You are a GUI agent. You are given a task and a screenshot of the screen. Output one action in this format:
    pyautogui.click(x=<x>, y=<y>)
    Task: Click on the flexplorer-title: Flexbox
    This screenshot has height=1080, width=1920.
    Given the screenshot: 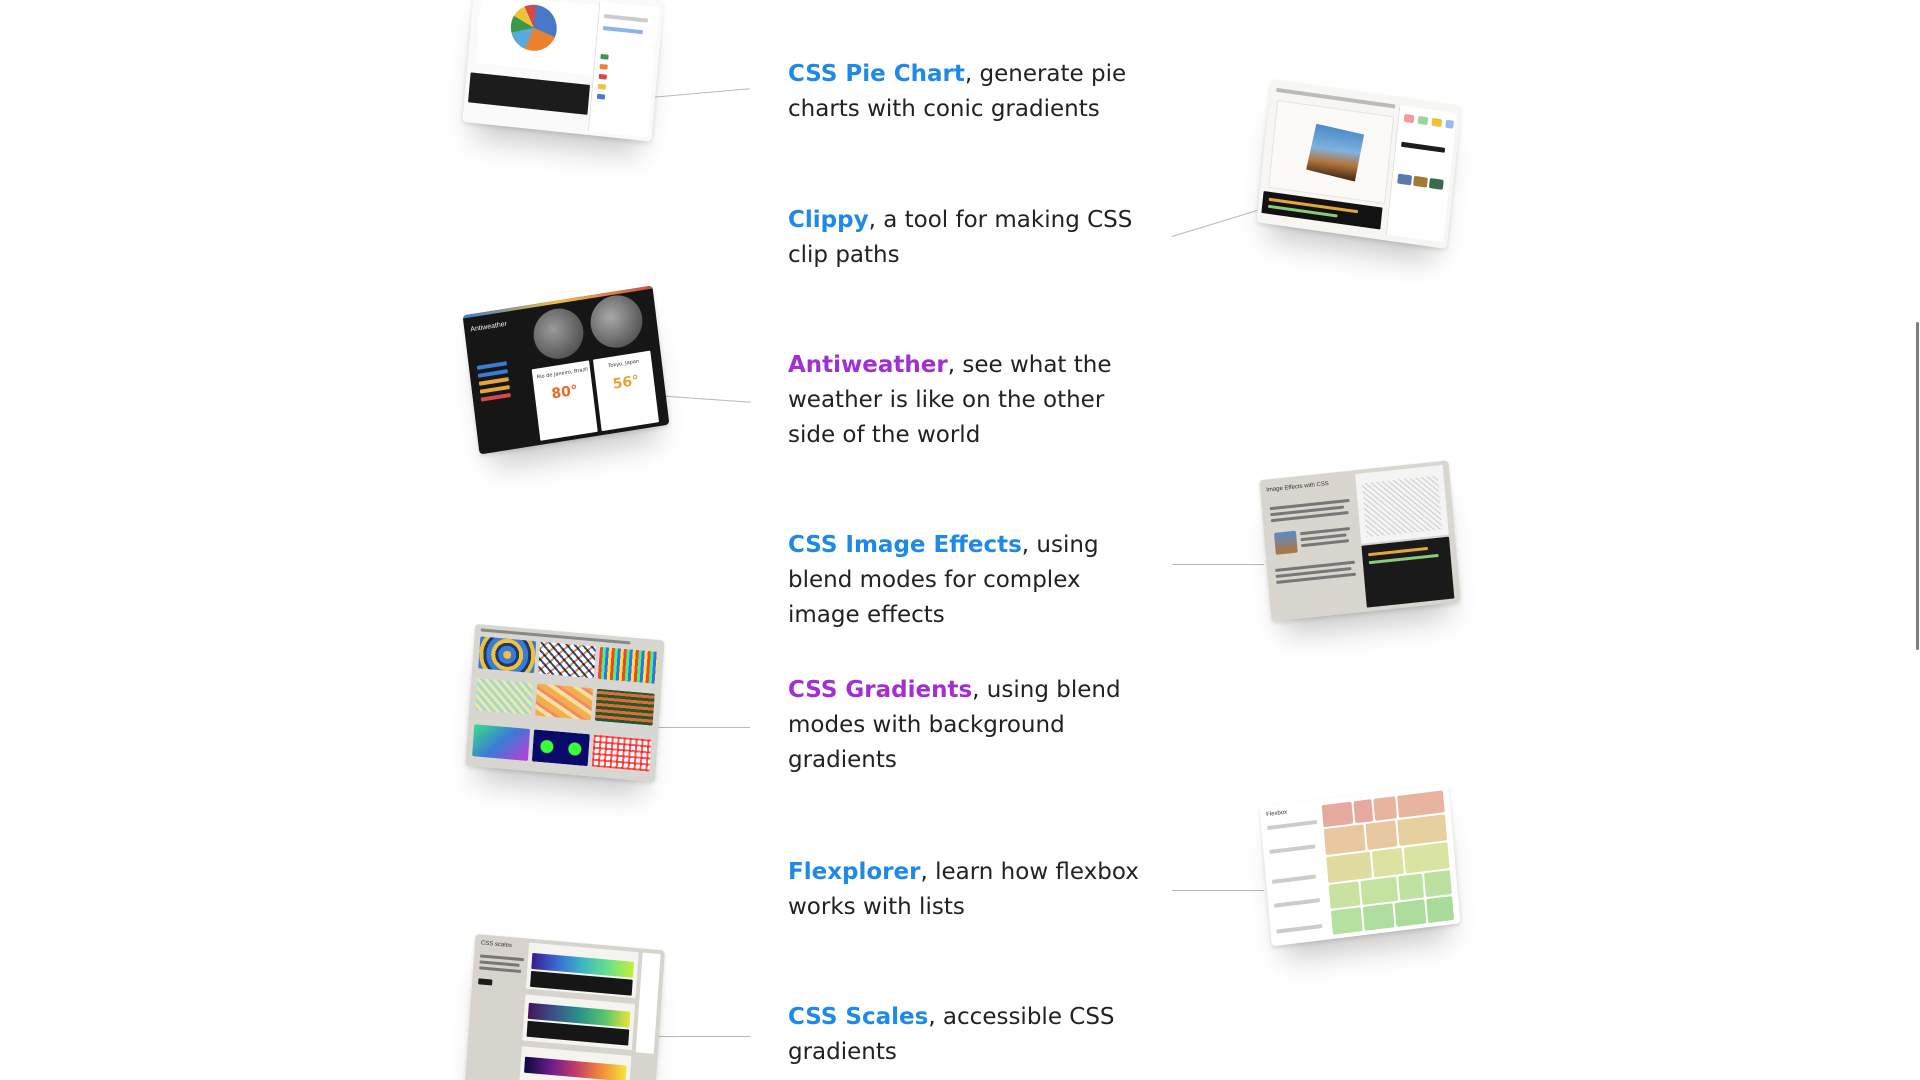 What is the action you would take?
    pyautogui.click(x=1277, y=814)
    